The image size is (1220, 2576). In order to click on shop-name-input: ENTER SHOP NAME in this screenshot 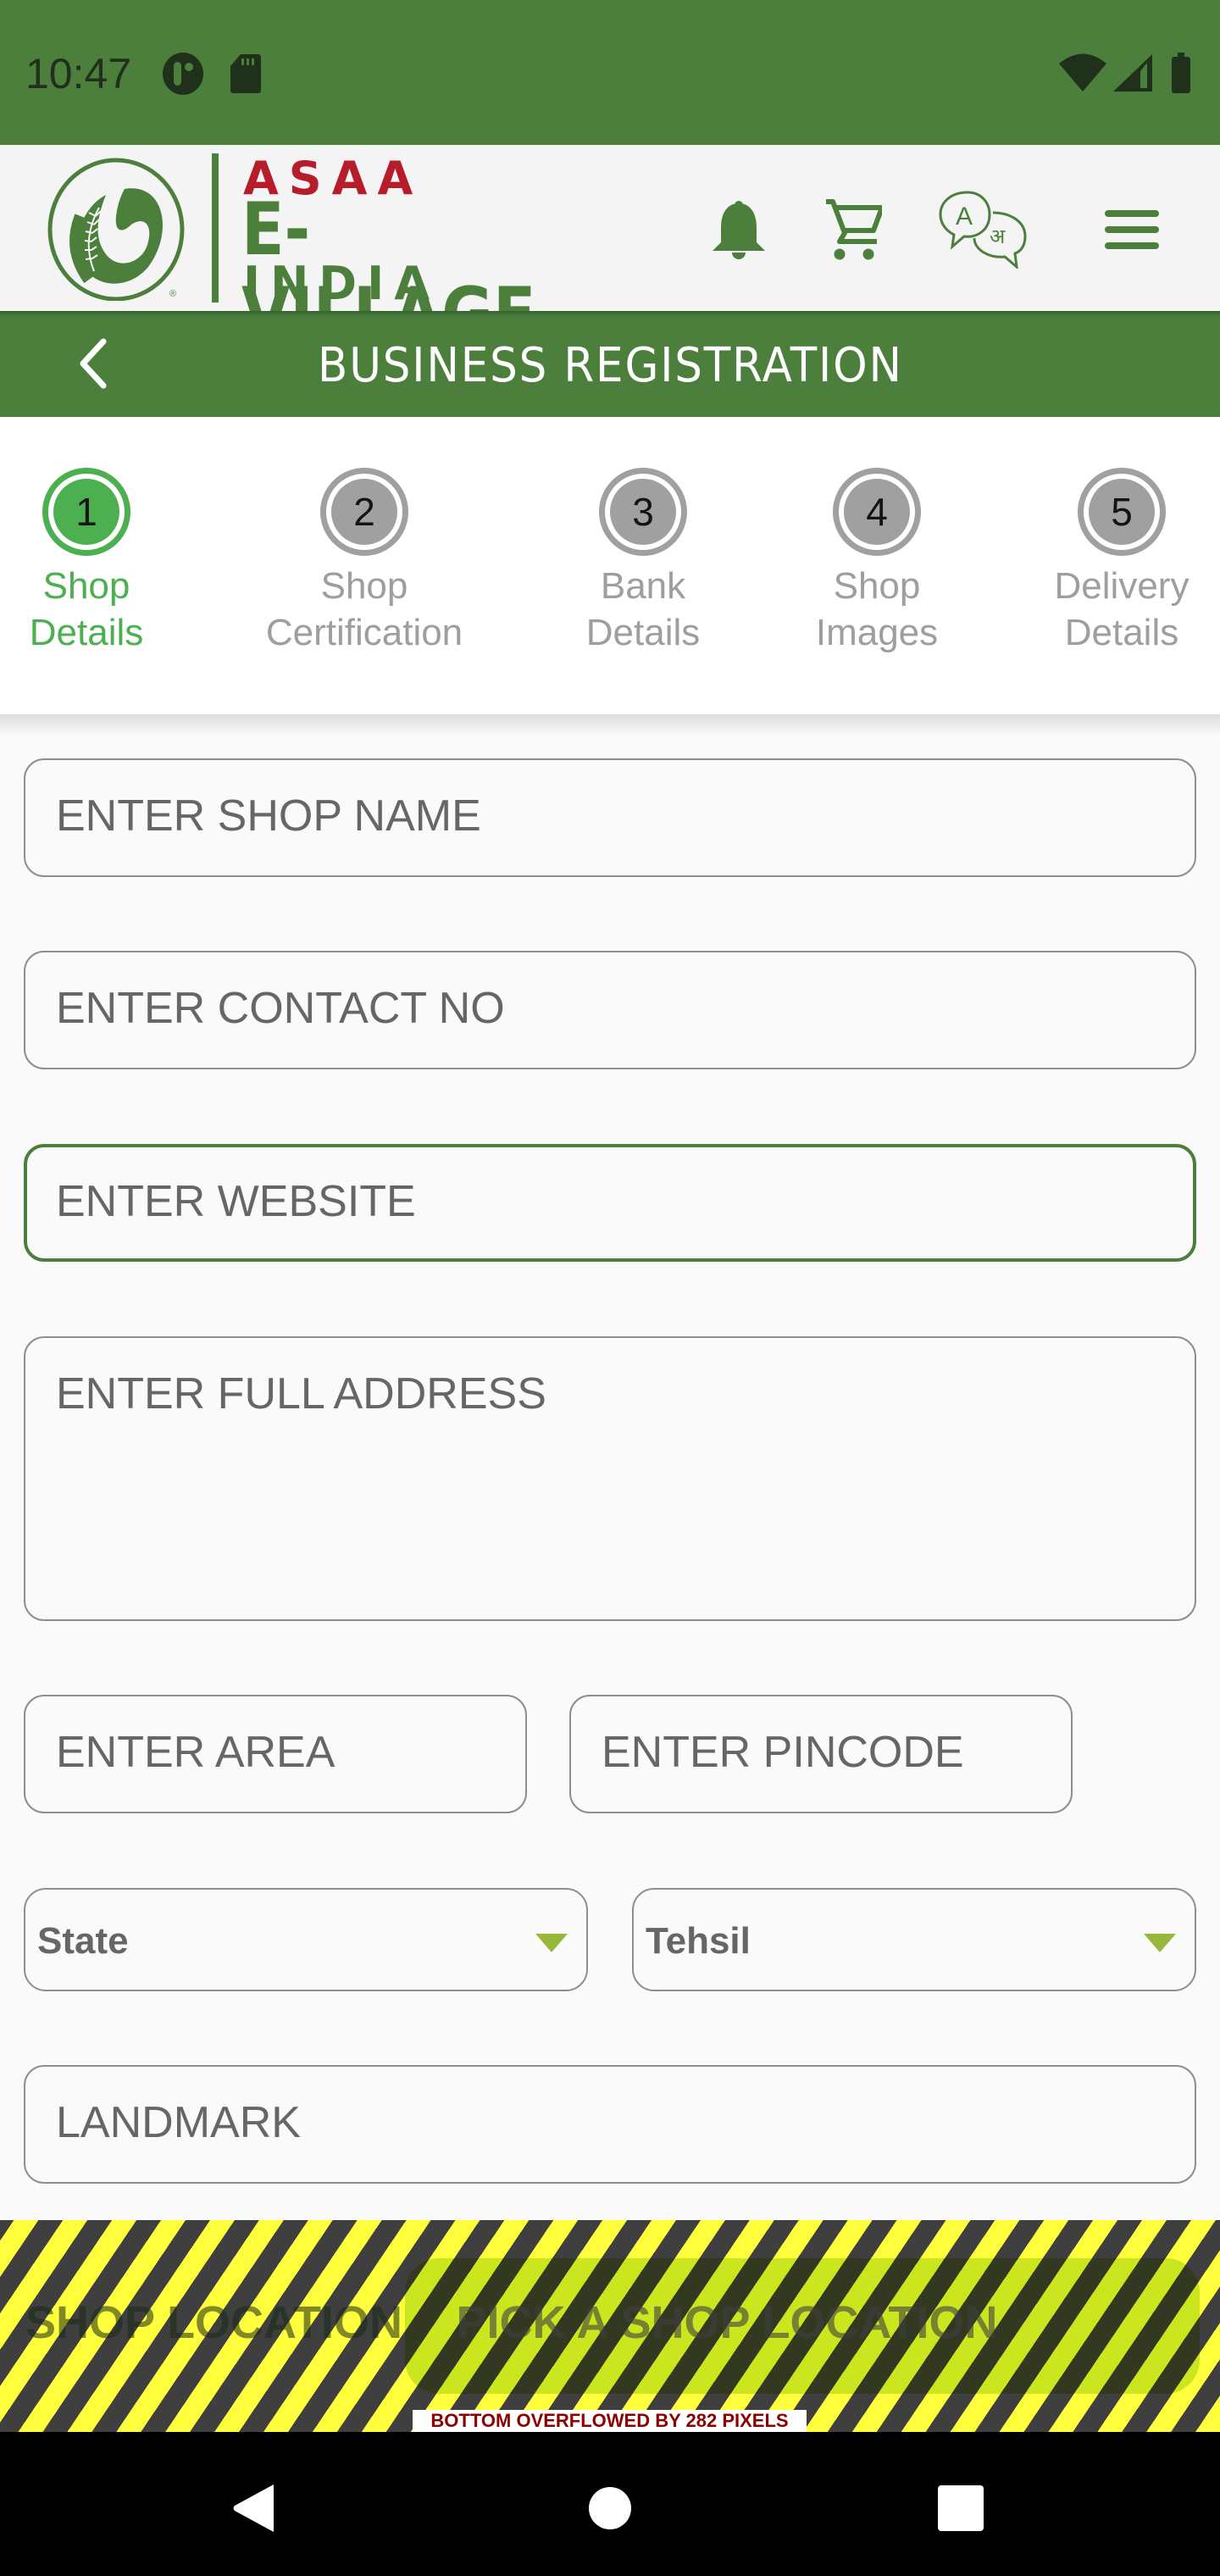, I will do `click(610, 817)`.